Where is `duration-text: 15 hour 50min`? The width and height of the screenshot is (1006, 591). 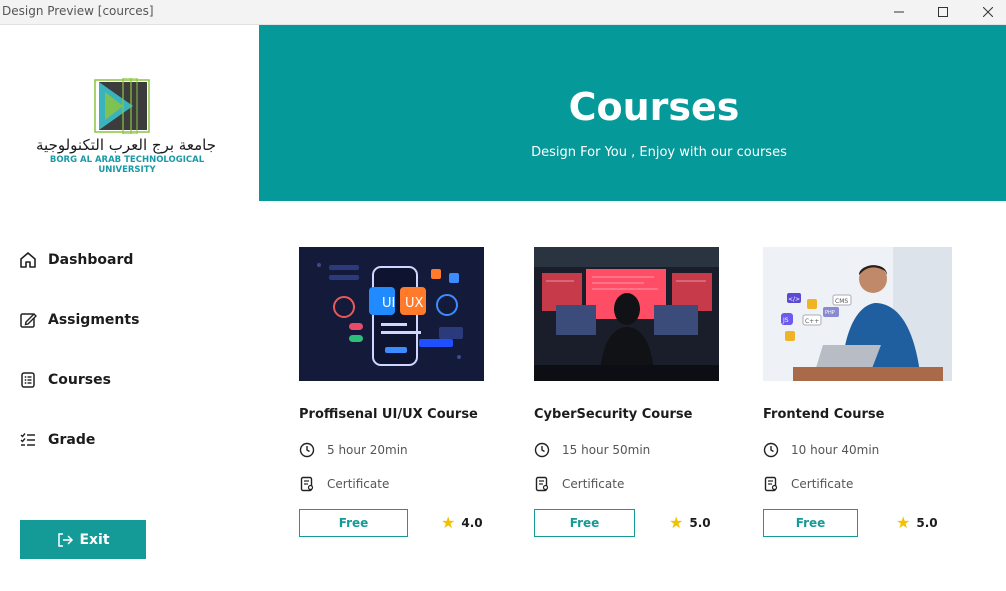 duration-text: 15 hour 50min is located at coordinates (606, 450).